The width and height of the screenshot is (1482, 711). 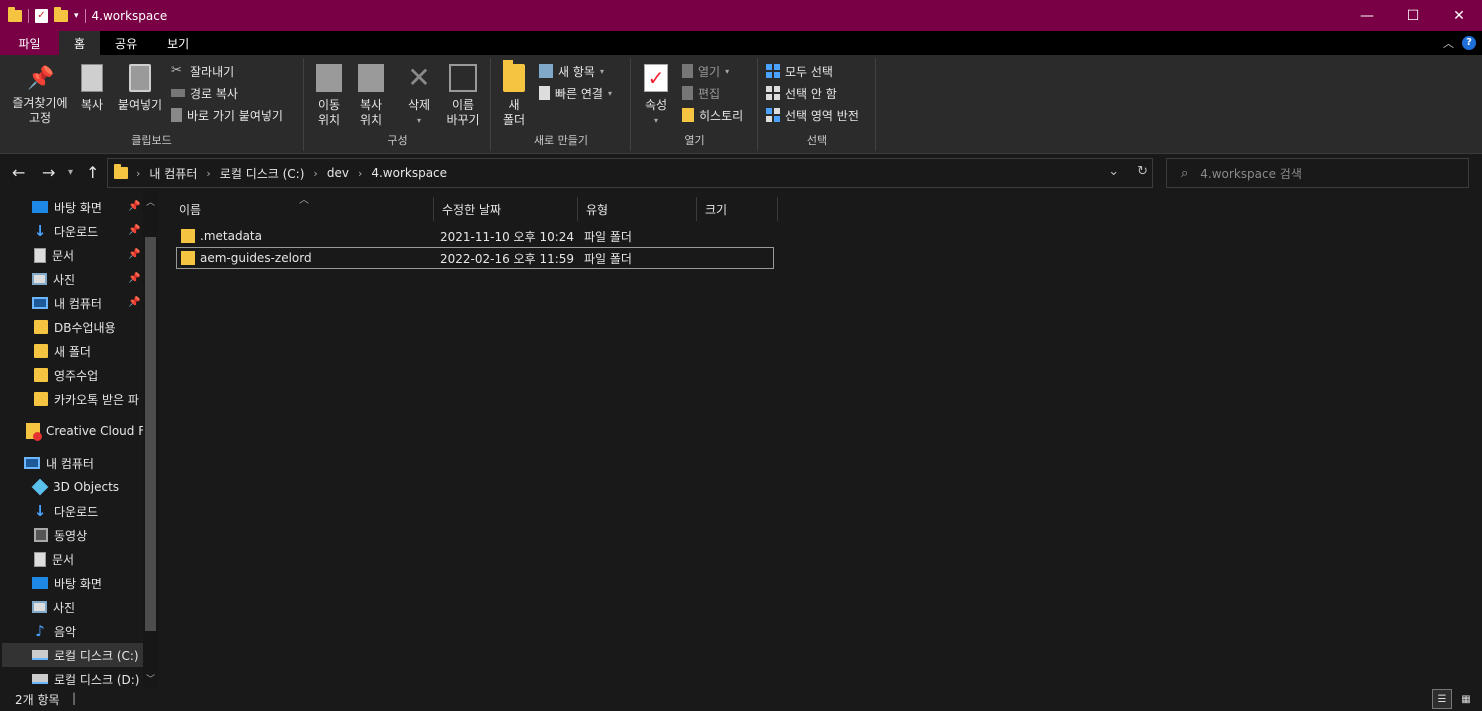 What do you see at coordinates (202, 71) in the screenshot?
I see `cut-button: ✂ 잘라내기` at bounding box center [202, 71].